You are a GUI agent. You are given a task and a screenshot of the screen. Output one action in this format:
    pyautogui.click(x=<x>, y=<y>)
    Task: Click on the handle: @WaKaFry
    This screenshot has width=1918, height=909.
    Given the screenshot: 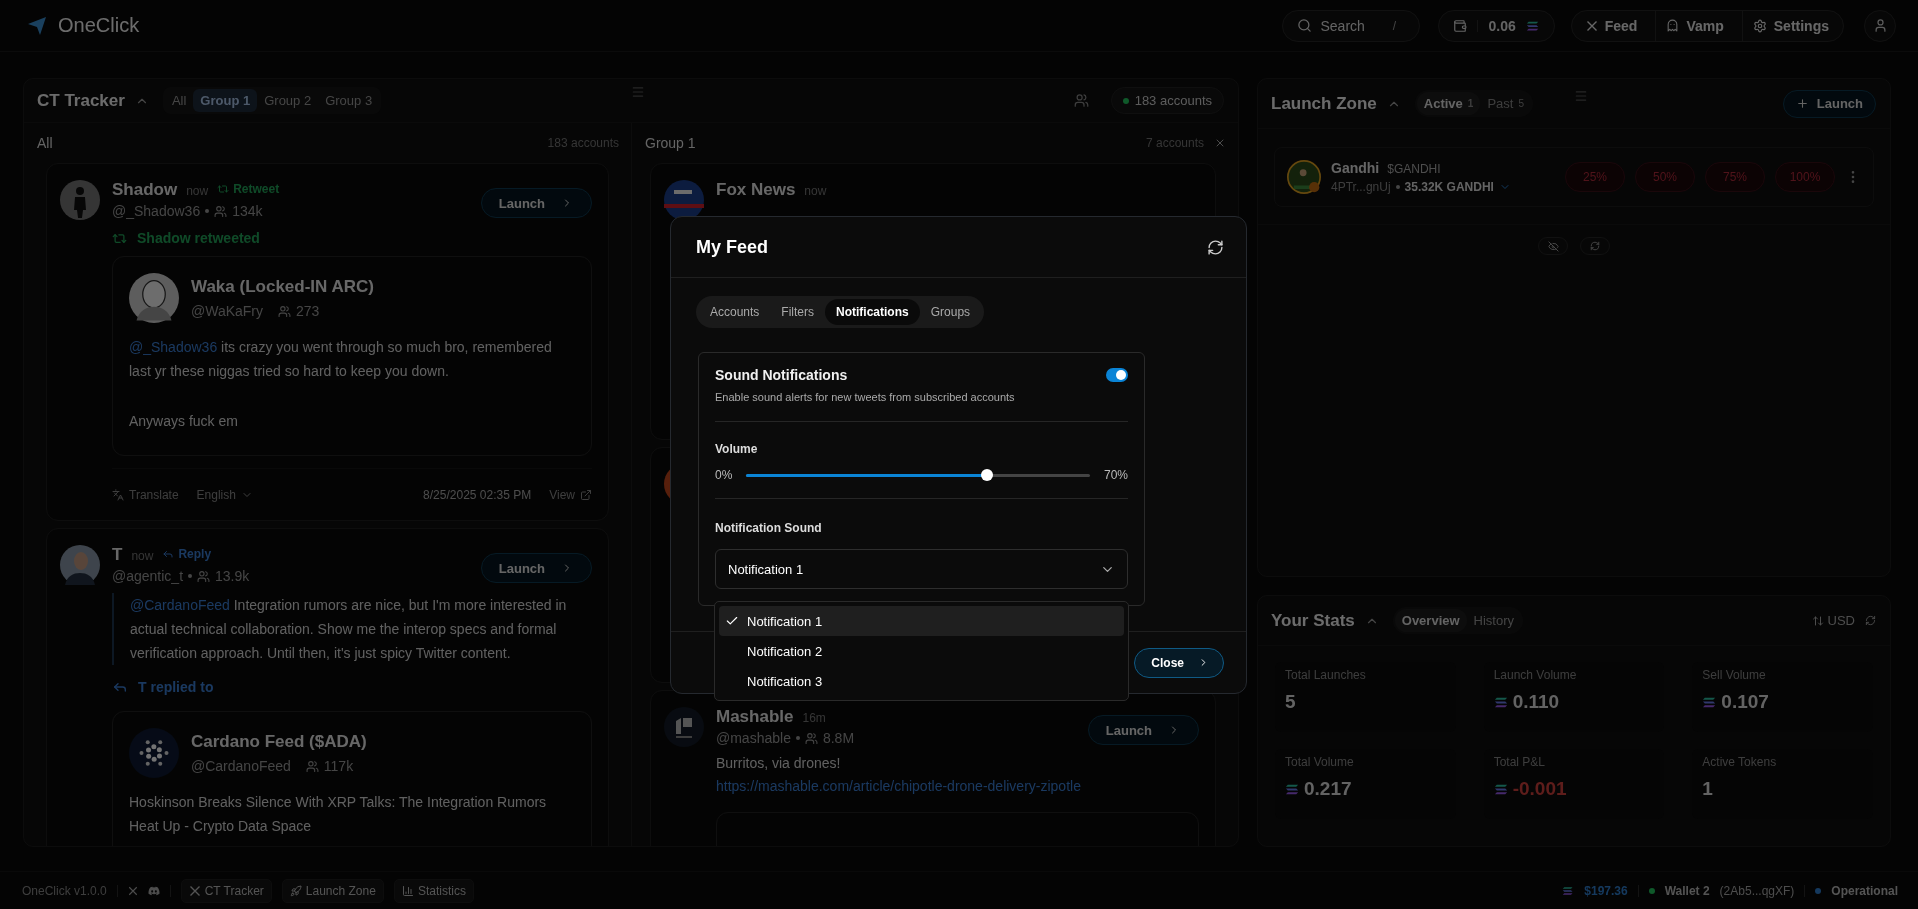 What is the action you would take?
    pyautogui.click(x=227, y=311)
    